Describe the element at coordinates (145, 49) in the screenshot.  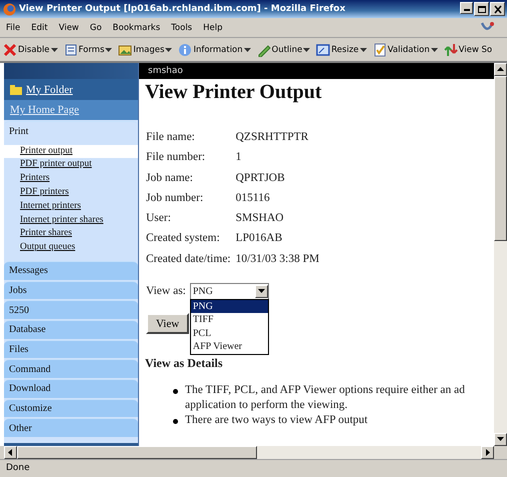
I see `toolbar-button: Images` at that location.